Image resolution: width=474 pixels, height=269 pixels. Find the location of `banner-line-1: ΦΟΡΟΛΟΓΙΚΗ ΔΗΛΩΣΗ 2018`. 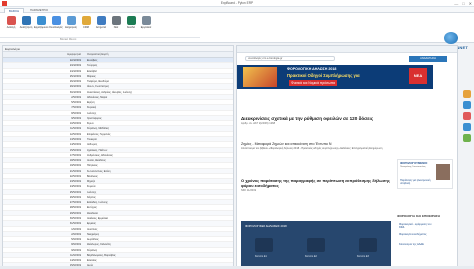

banner-line-1: ΦΟΡΟΛΟΓΙΚΗ ΔΗΛΩΣΗ 2018 is located at coordinates (312, 69).